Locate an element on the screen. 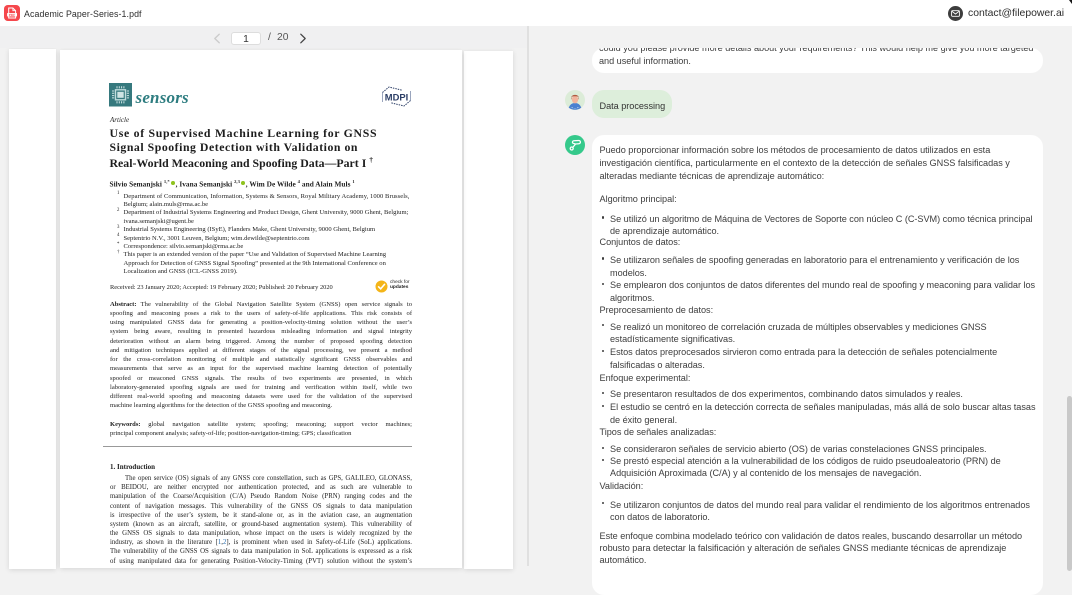  svg-text: PDF is located at coordinates (12, 14).